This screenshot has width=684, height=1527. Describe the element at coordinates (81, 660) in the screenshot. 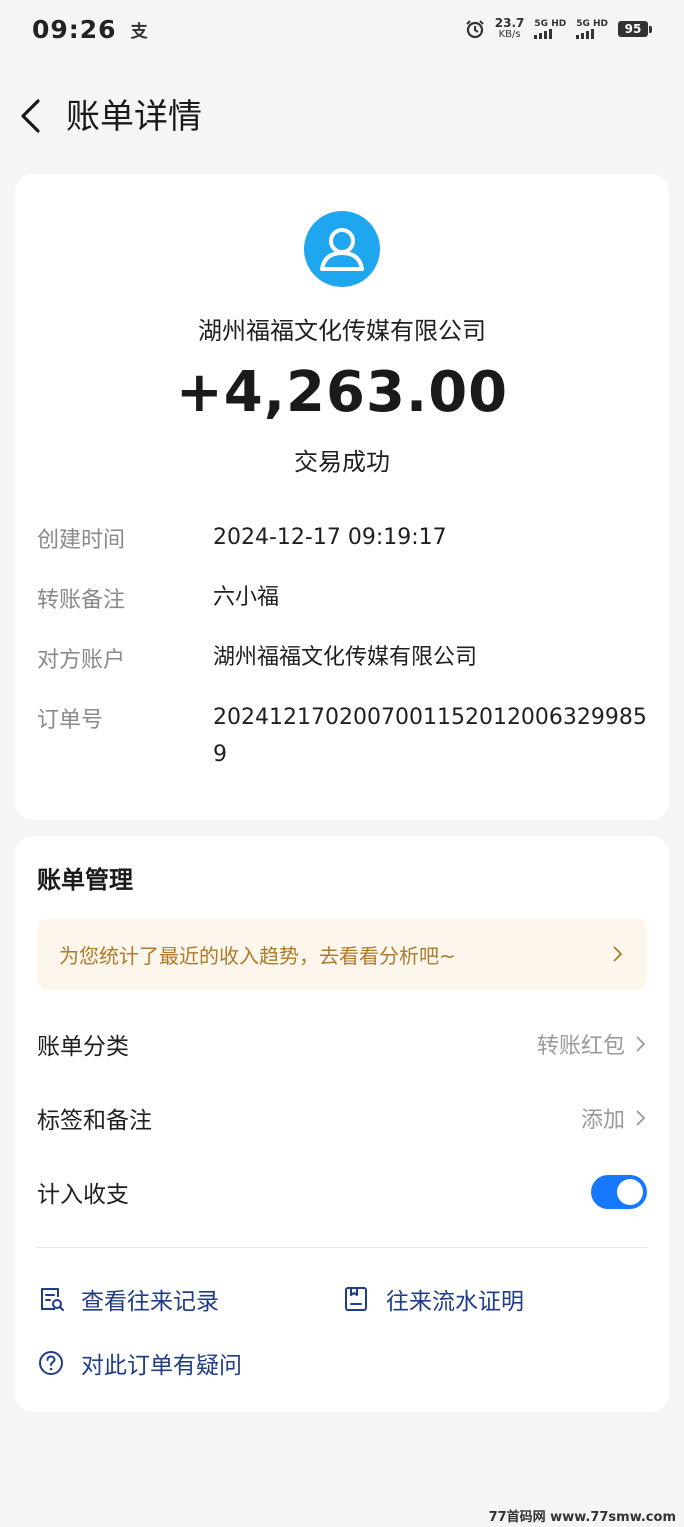

I see `info-label: 对方账户` at that location.